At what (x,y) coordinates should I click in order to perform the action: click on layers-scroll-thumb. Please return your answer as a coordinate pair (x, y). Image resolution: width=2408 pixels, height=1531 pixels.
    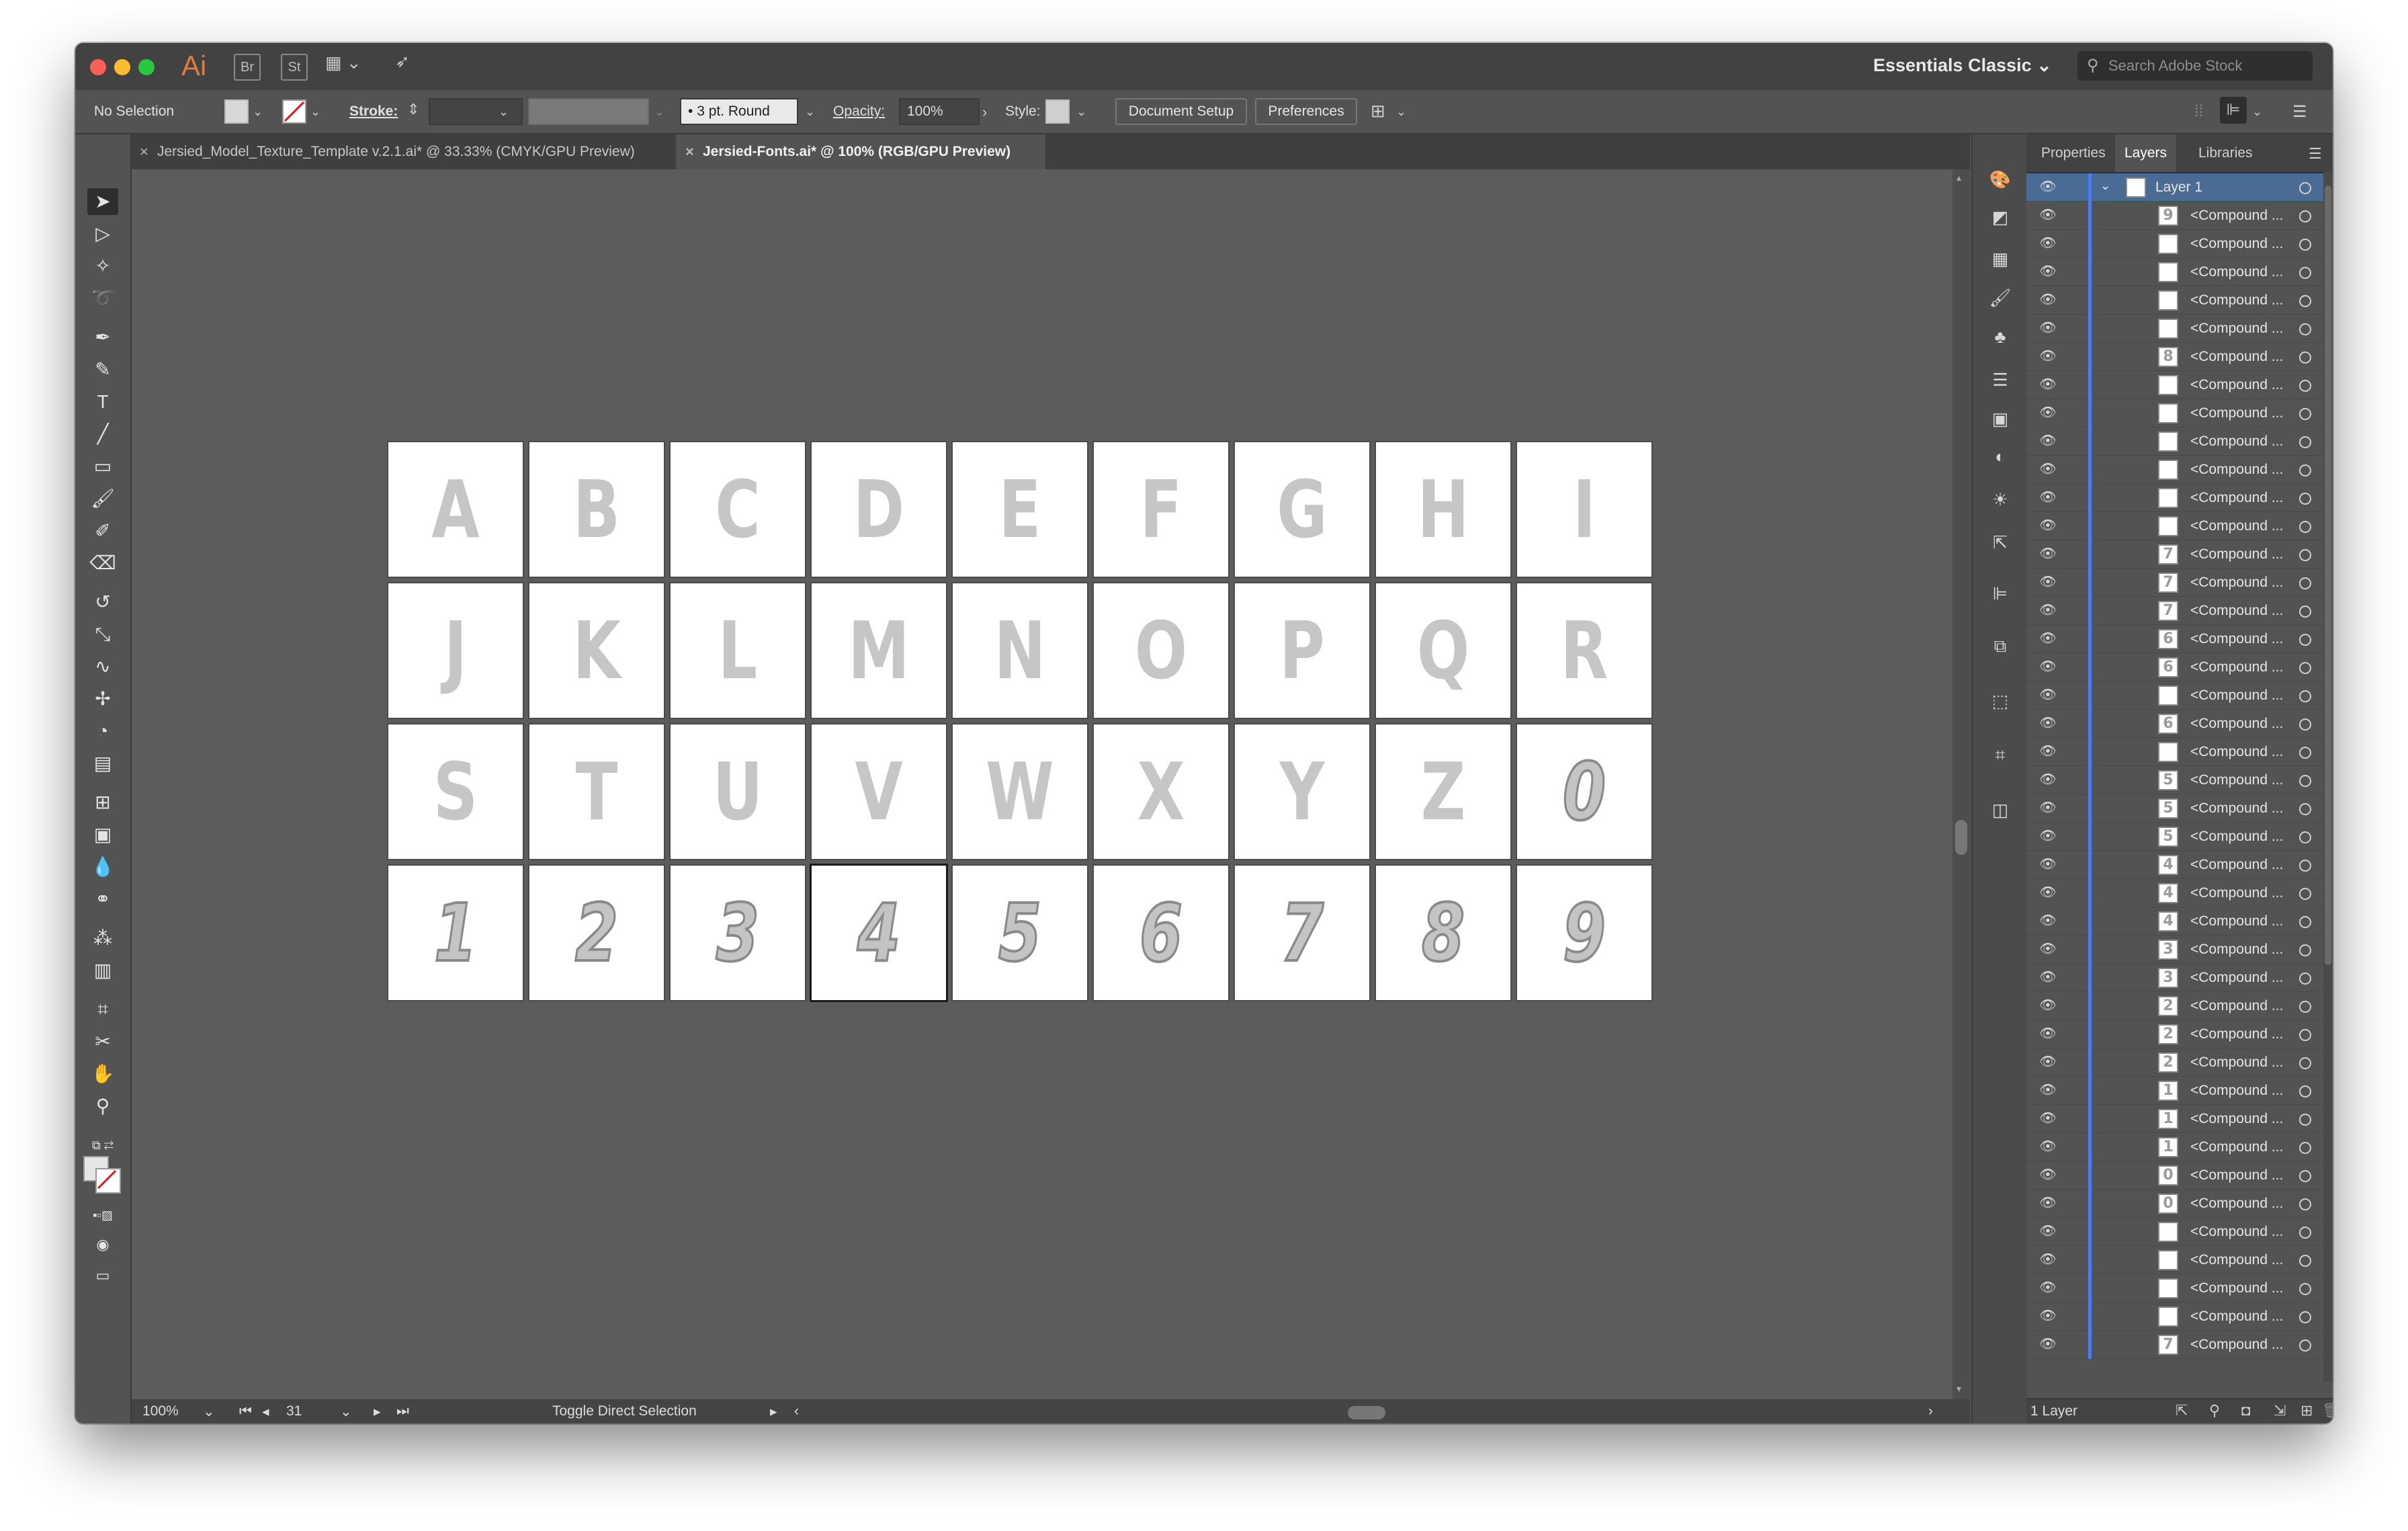
    Looking at the image, I should click on (2328, 575).